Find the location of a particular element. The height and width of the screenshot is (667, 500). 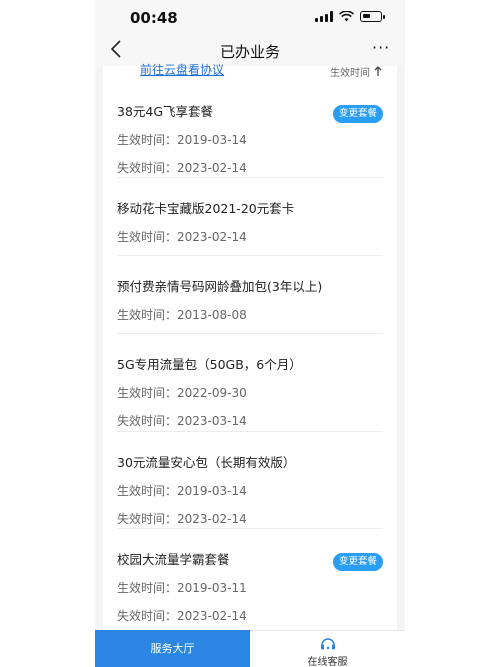

list-item: 移动花卡宝藏版2021-20元套卡 生效时间：2023-02-14 is located at coordinates (250, 221).